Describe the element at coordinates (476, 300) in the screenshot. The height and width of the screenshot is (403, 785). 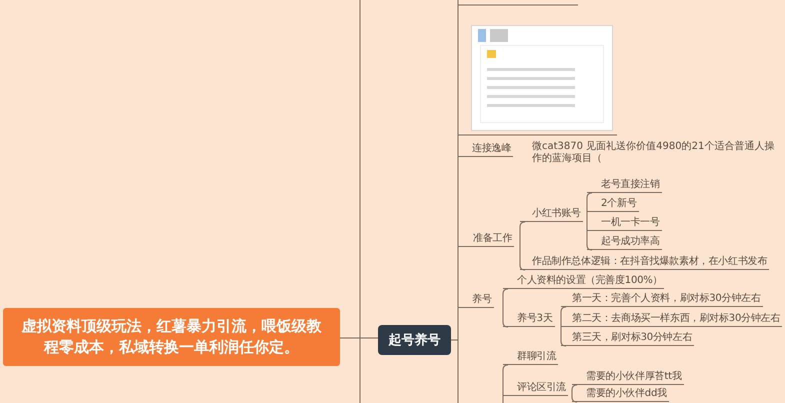
I see `node-label: 养号` at that location.